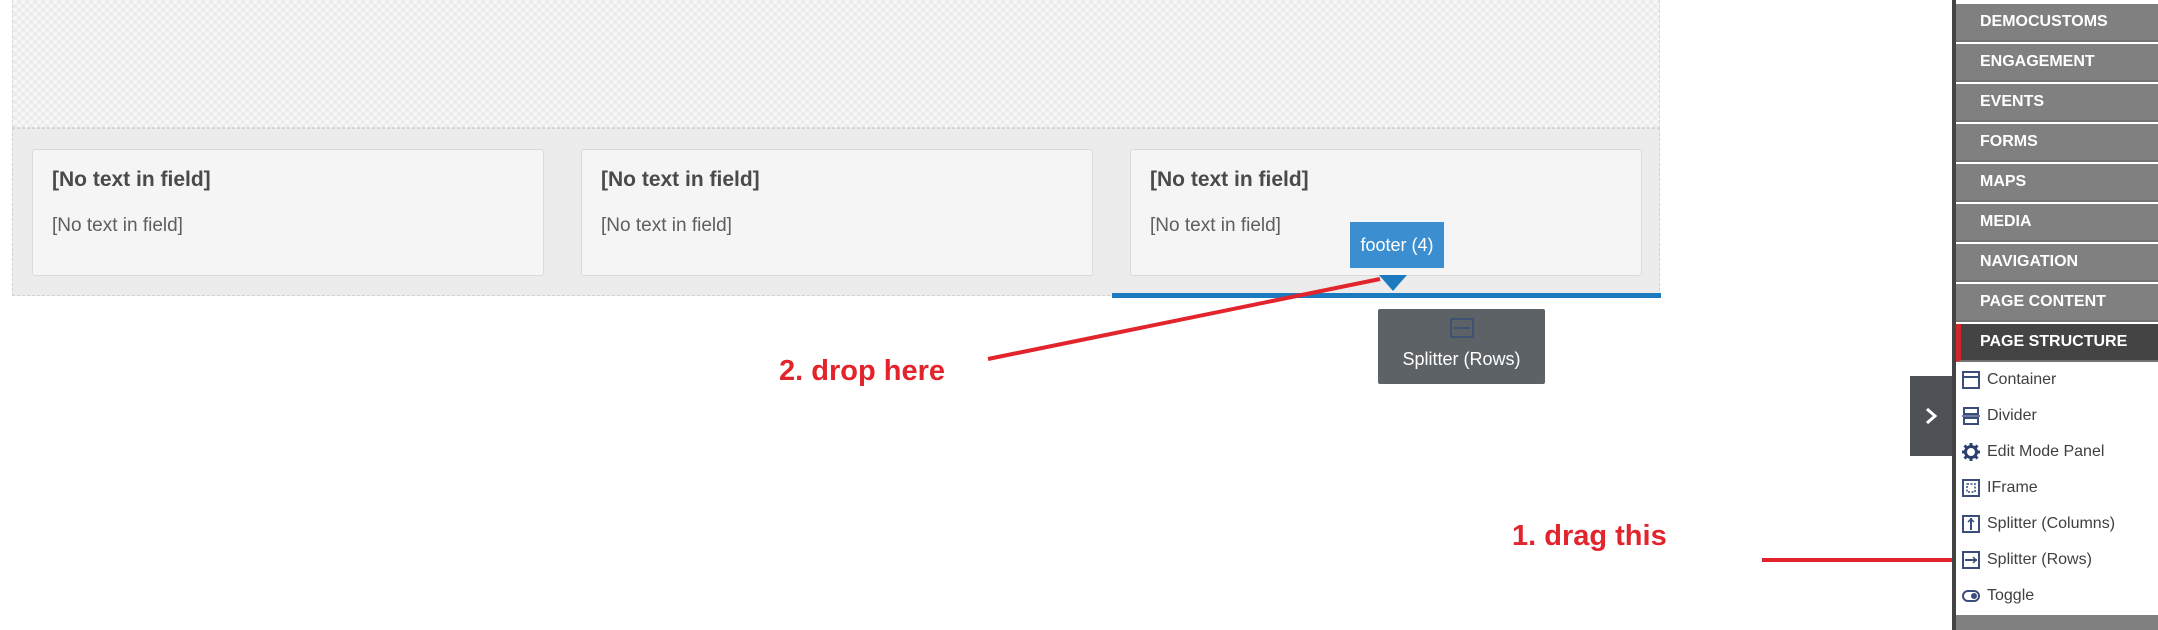 This screenshot has width=2158, height=630. I want to click on tool-splitter-rows: Splitter (Rows), so click(2057, 560).